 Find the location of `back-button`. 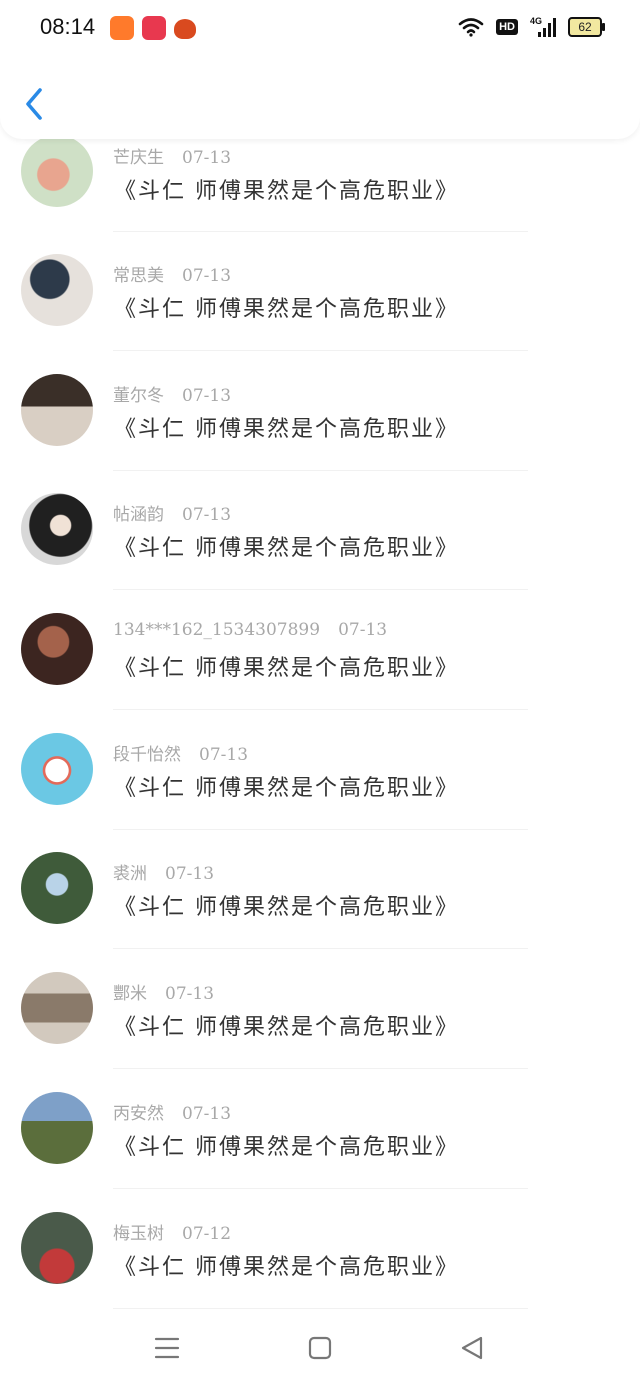

back-button is located at coordinates (36, 104).